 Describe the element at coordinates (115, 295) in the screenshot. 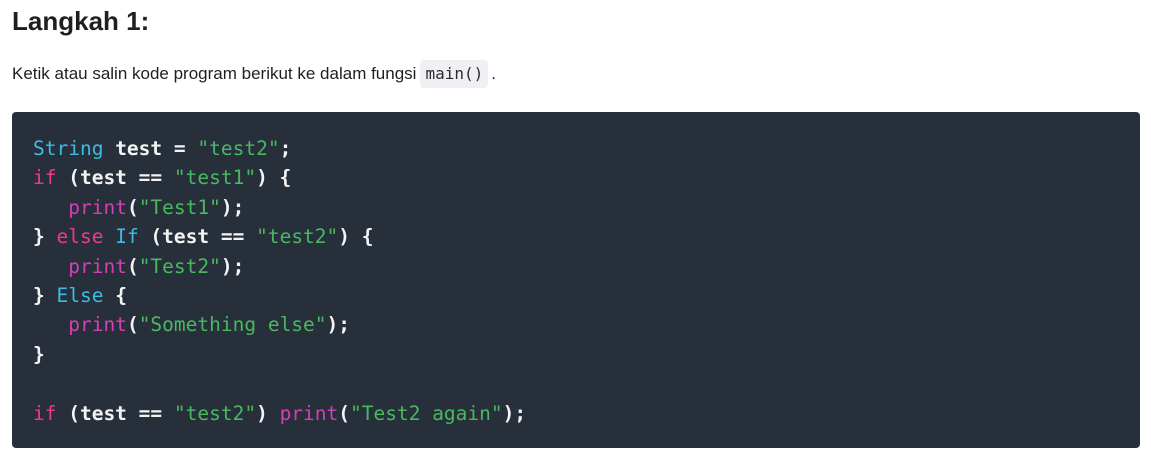

I see `code-token-plain: {` at that location.